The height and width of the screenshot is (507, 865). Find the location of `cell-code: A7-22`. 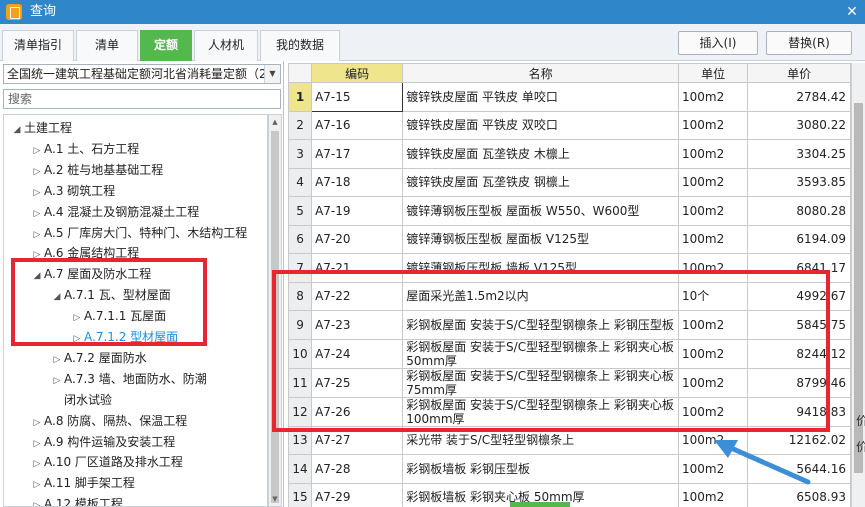

cell-code: A7-22 is located at coordinates (357, 296).